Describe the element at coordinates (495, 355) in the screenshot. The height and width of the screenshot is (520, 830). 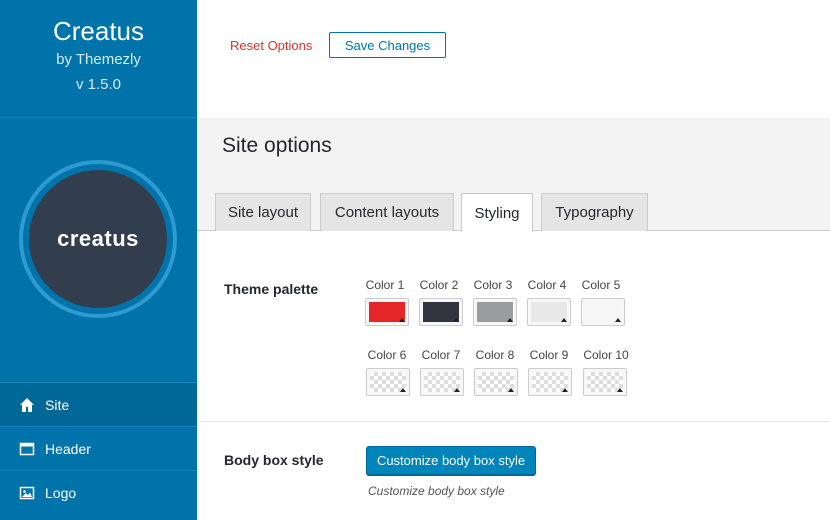
I see `color-label: Color 8` at that location.